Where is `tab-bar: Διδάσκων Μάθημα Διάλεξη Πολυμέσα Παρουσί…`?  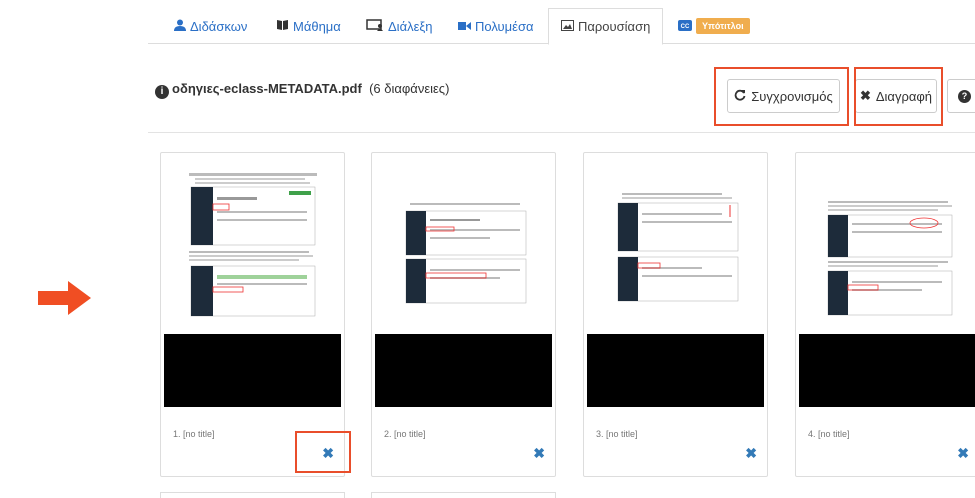
tab-bar: Διδάσκων Μάθημα Διάλεξη Πολυμέσα Παρουσί… is located at coordinates (561, 22).